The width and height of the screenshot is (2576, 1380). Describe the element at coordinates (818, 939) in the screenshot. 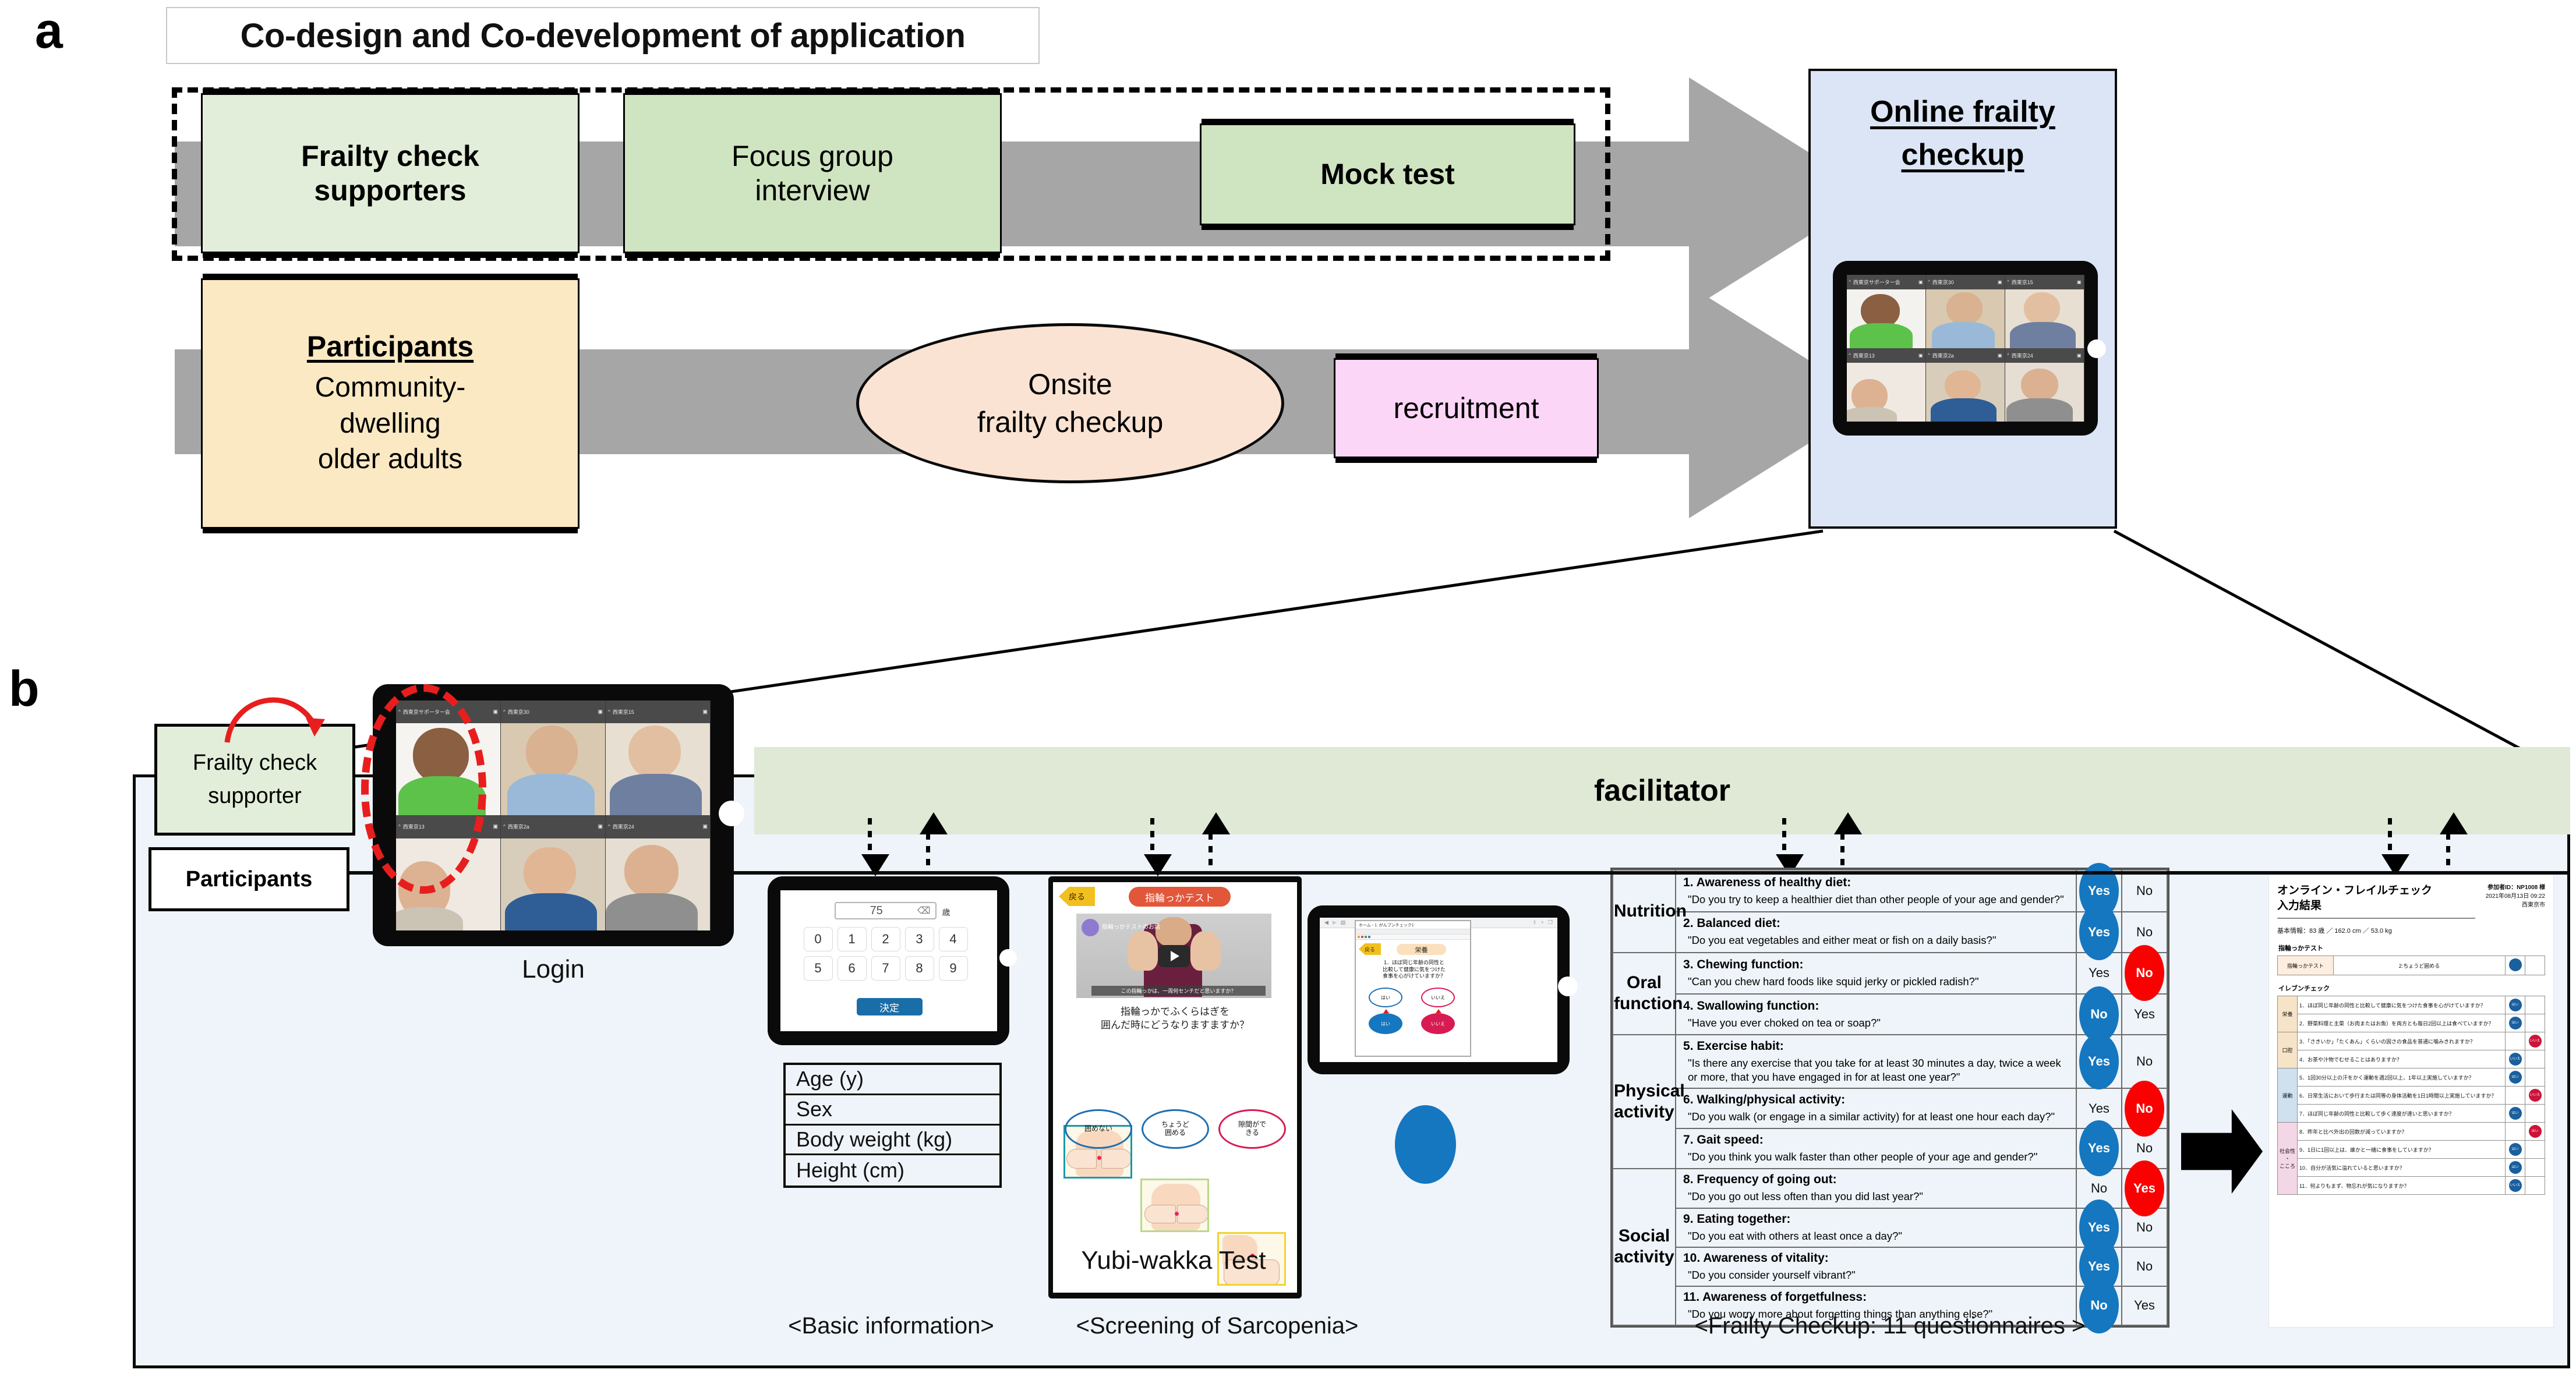

I see `keypad-key: 0` at that location.